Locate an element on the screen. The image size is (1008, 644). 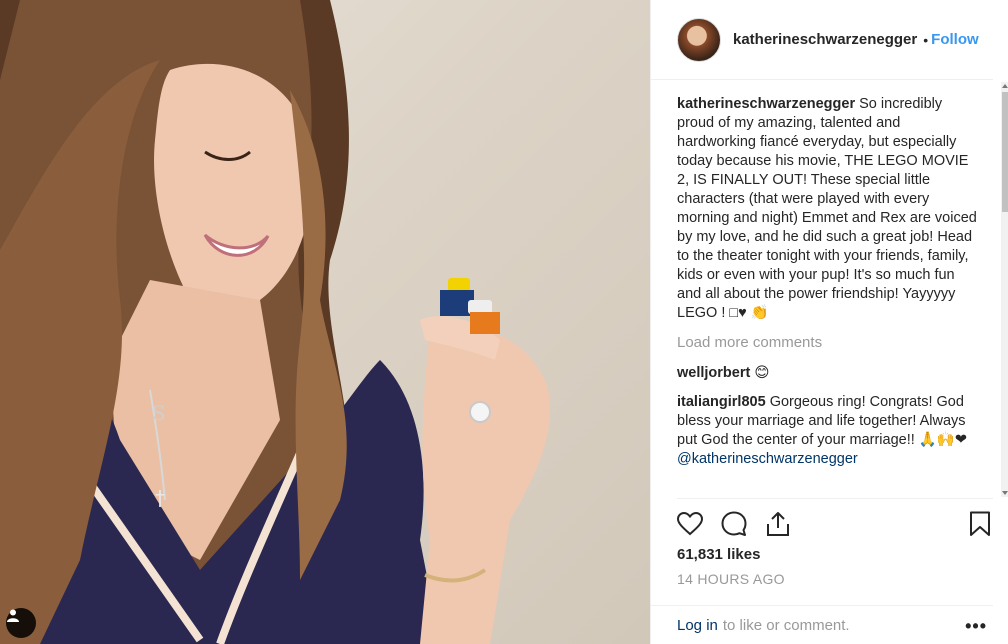
avatar is located at coordinates (699, 39).